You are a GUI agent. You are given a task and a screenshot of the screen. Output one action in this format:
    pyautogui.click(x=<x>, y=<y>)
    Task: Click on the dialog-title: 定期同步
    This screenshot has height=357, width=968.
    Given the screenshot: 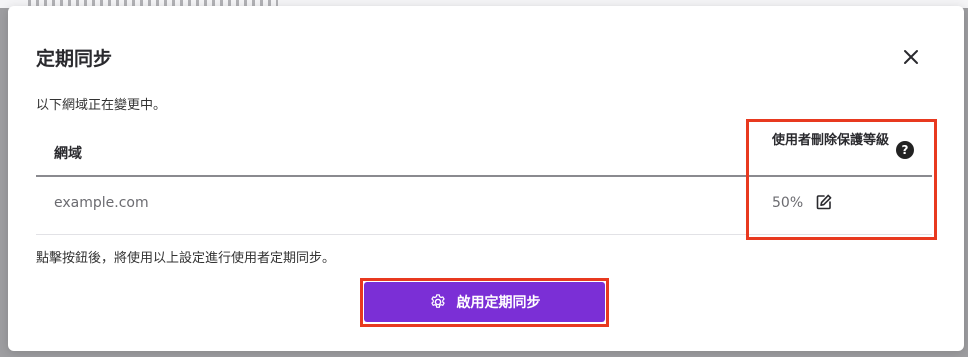 What is the action you would take?
    pyautogui.click(x=74, y=59)
    